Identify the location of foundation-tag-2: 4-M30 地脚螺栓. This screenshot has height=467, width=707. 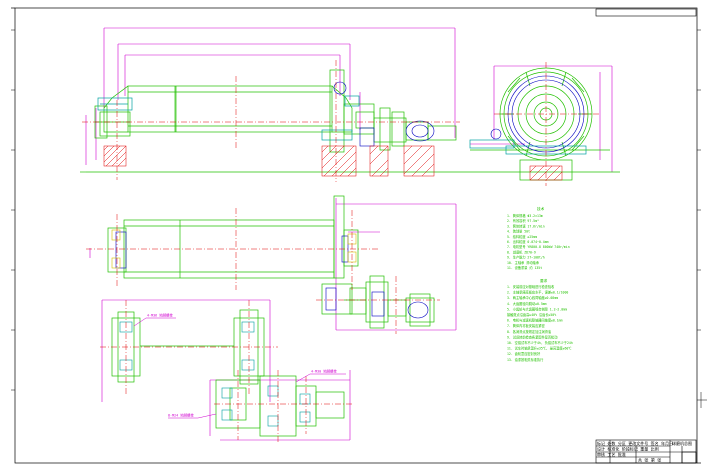
(324, 371).